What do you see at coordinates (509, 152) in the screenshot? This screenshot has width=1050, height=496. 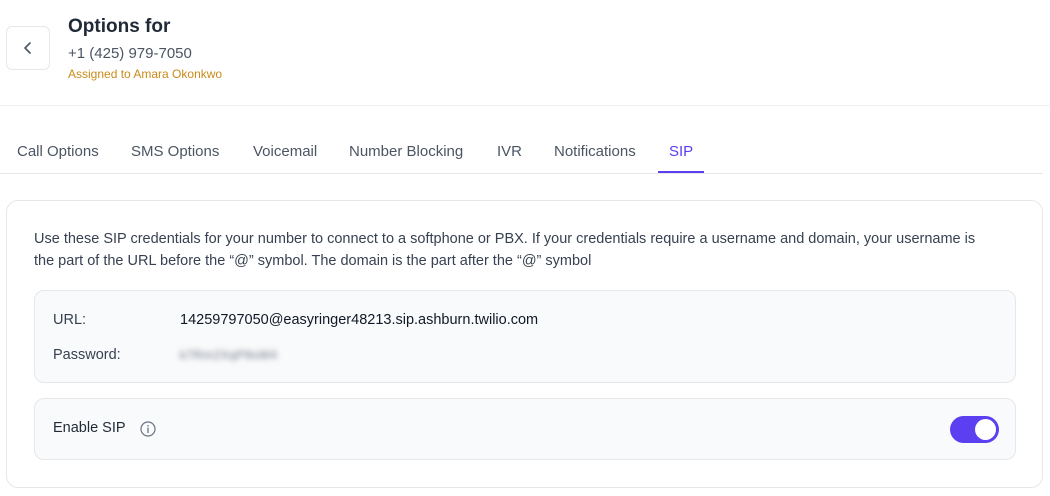 I see `tab-ivr: IVR` at bounding box center [509, 152].